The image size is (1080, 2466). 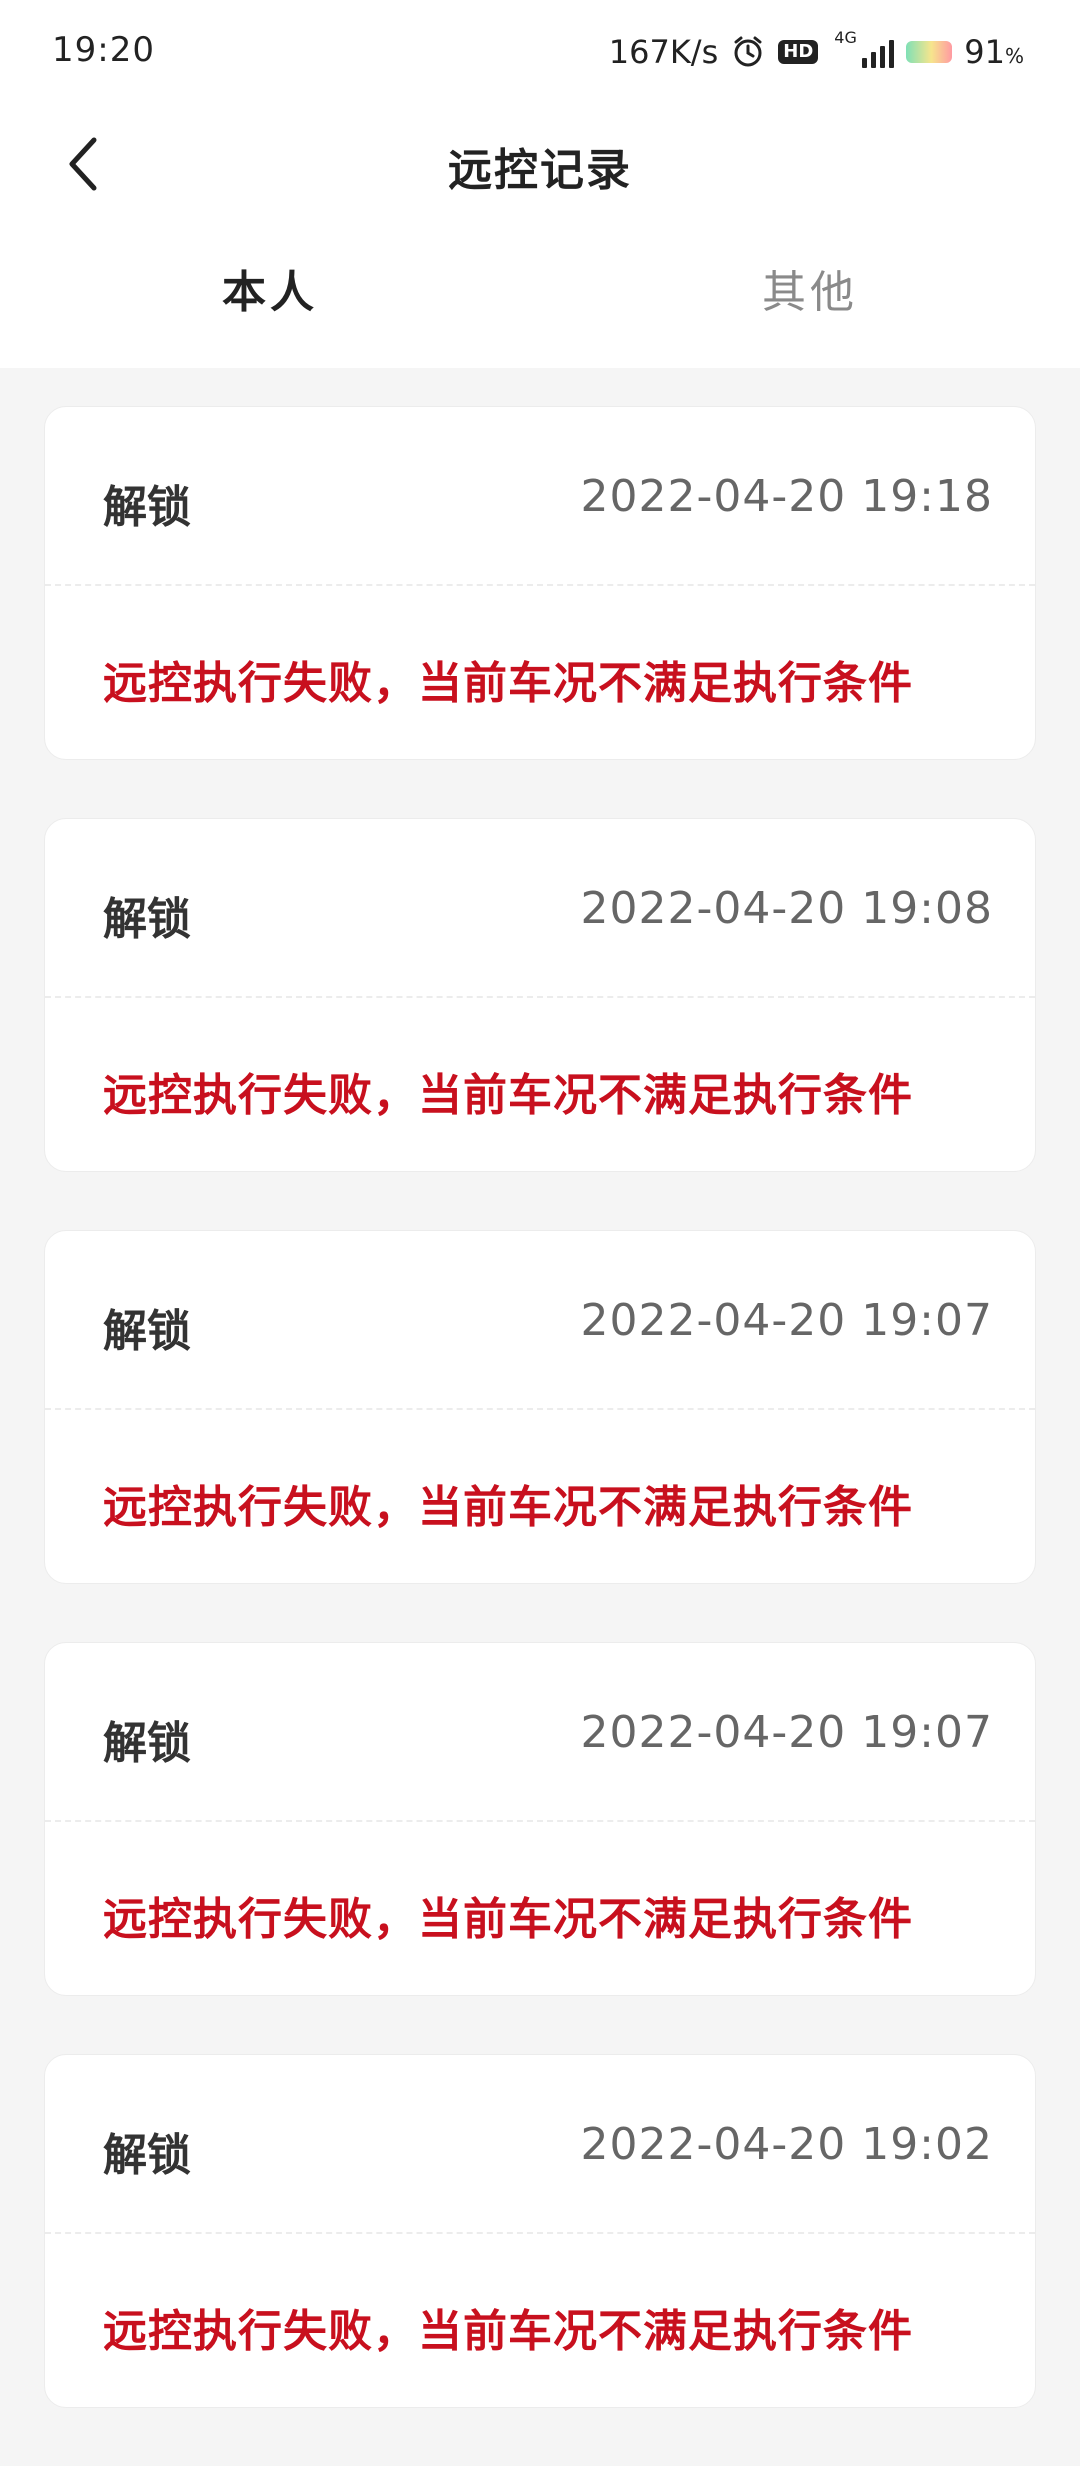 I want to click on status-bar: 19:20 167K/s HD 4G 91%, so click(x=540, y=52).